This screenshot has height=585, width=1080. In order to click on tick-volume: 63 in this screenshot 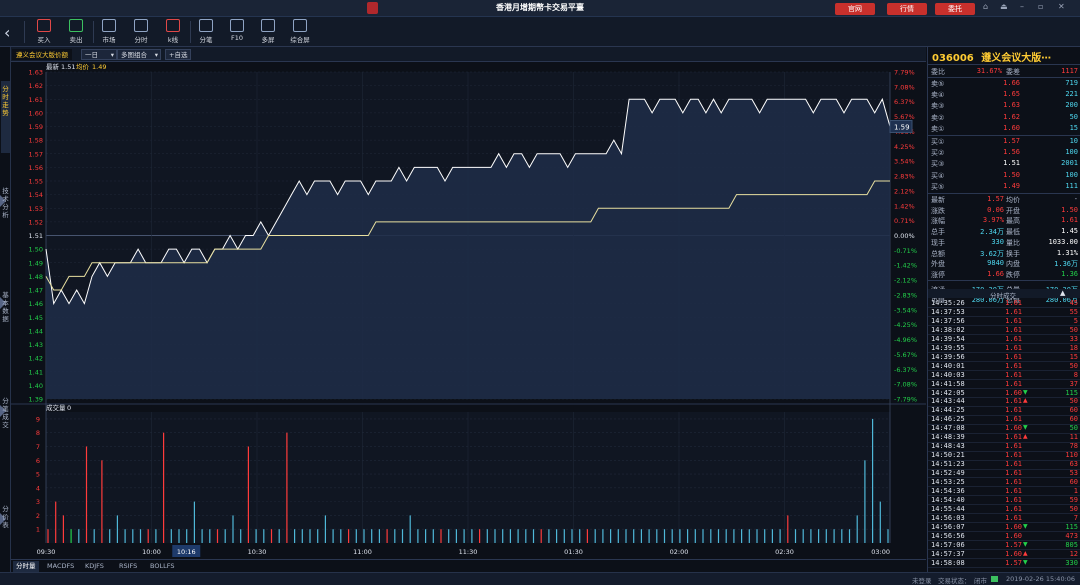, I will do `click(1073, 464)`.